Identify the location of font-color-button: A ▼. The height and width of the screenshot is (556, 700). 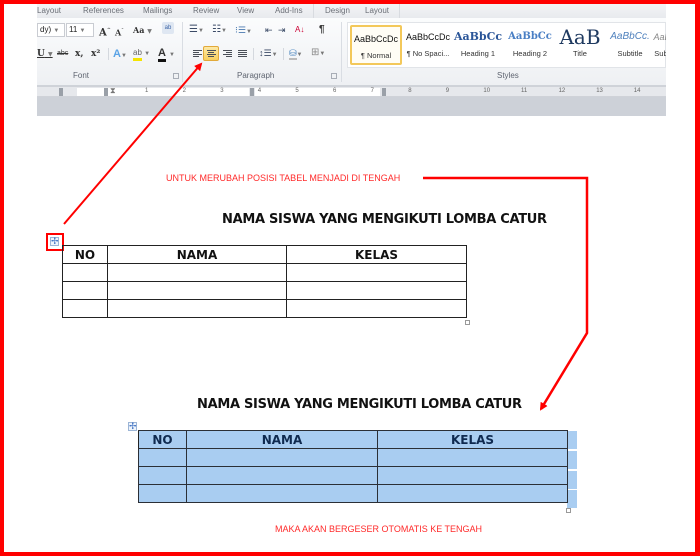
(166, 54).